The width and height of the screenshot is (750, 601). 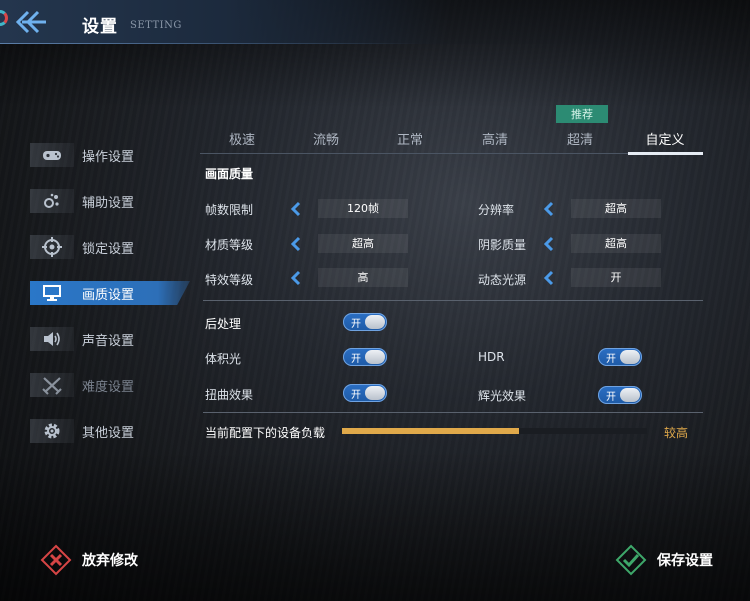 I want to click on resolution-prev-button, so click(x=549, y=209).